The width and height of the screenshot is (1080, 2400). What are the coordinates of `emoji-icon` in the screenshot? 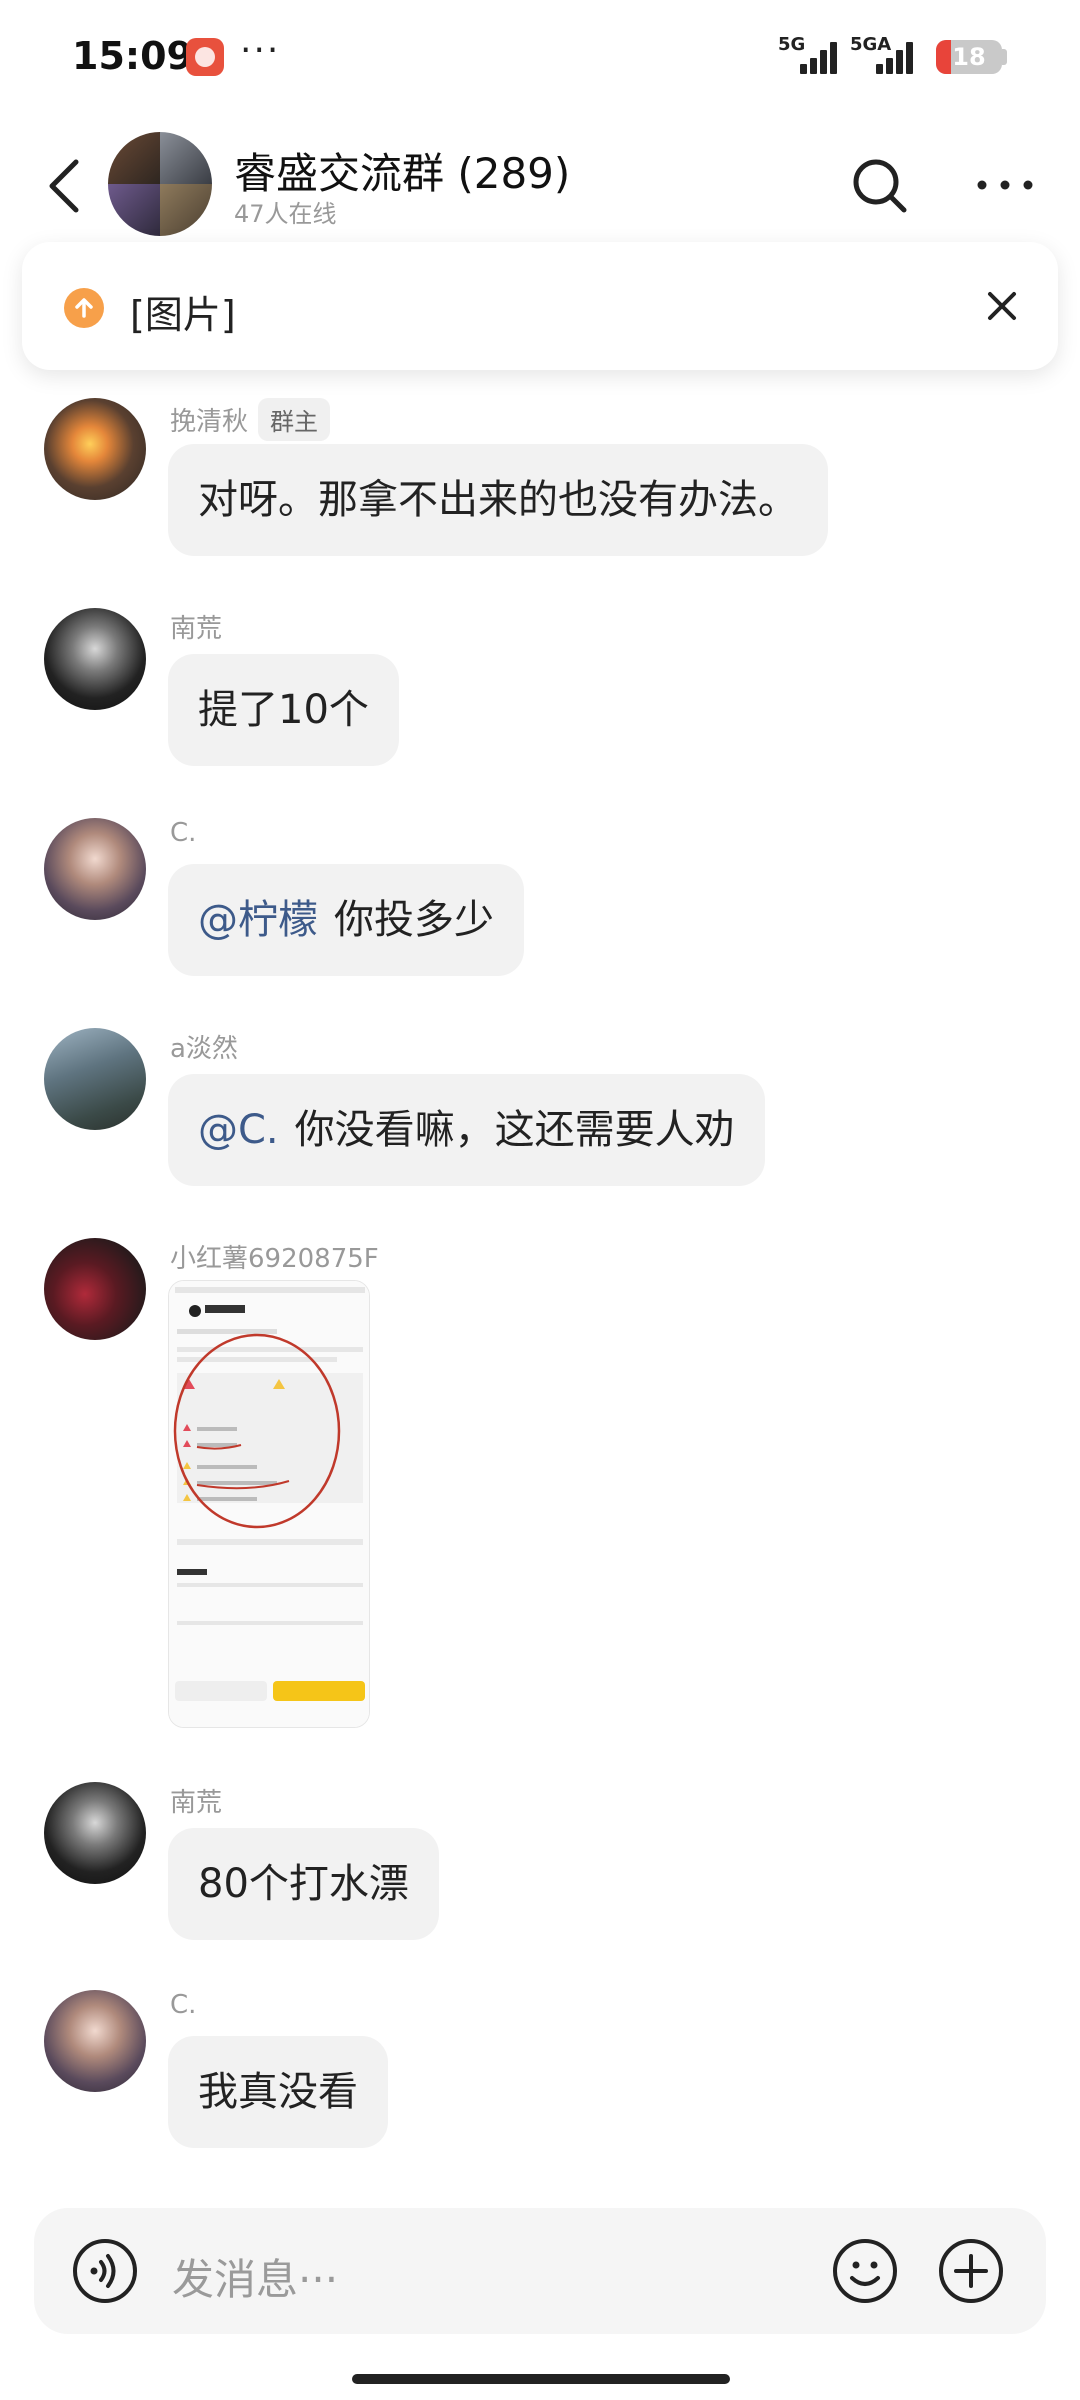 It's located at (865, 2271).